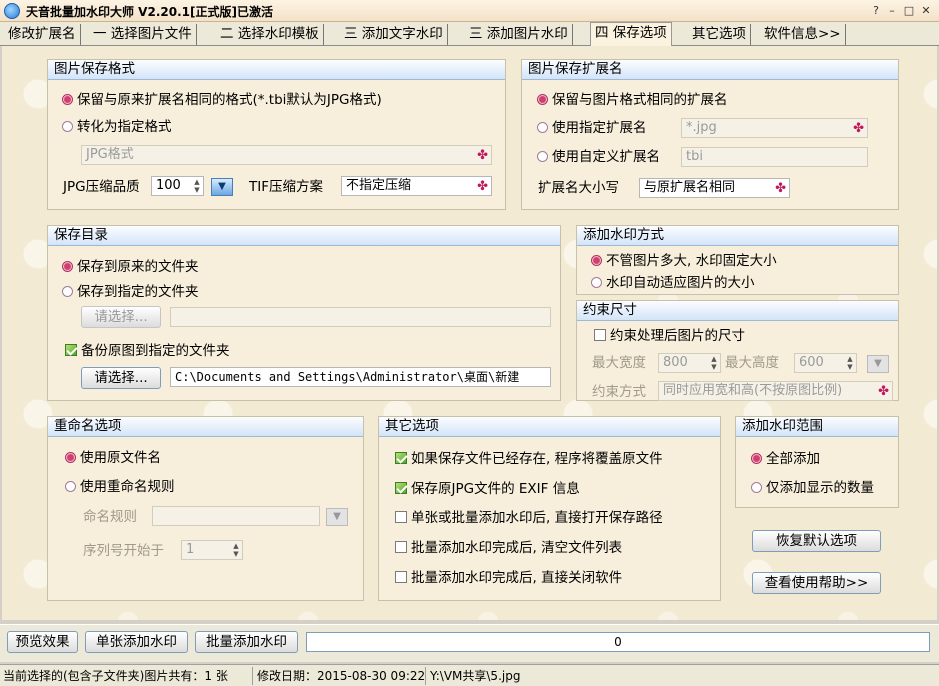 The width and height of the screenshot is (939, 686). I want to click on add-all-option: 全部添加, so click(785, 459).